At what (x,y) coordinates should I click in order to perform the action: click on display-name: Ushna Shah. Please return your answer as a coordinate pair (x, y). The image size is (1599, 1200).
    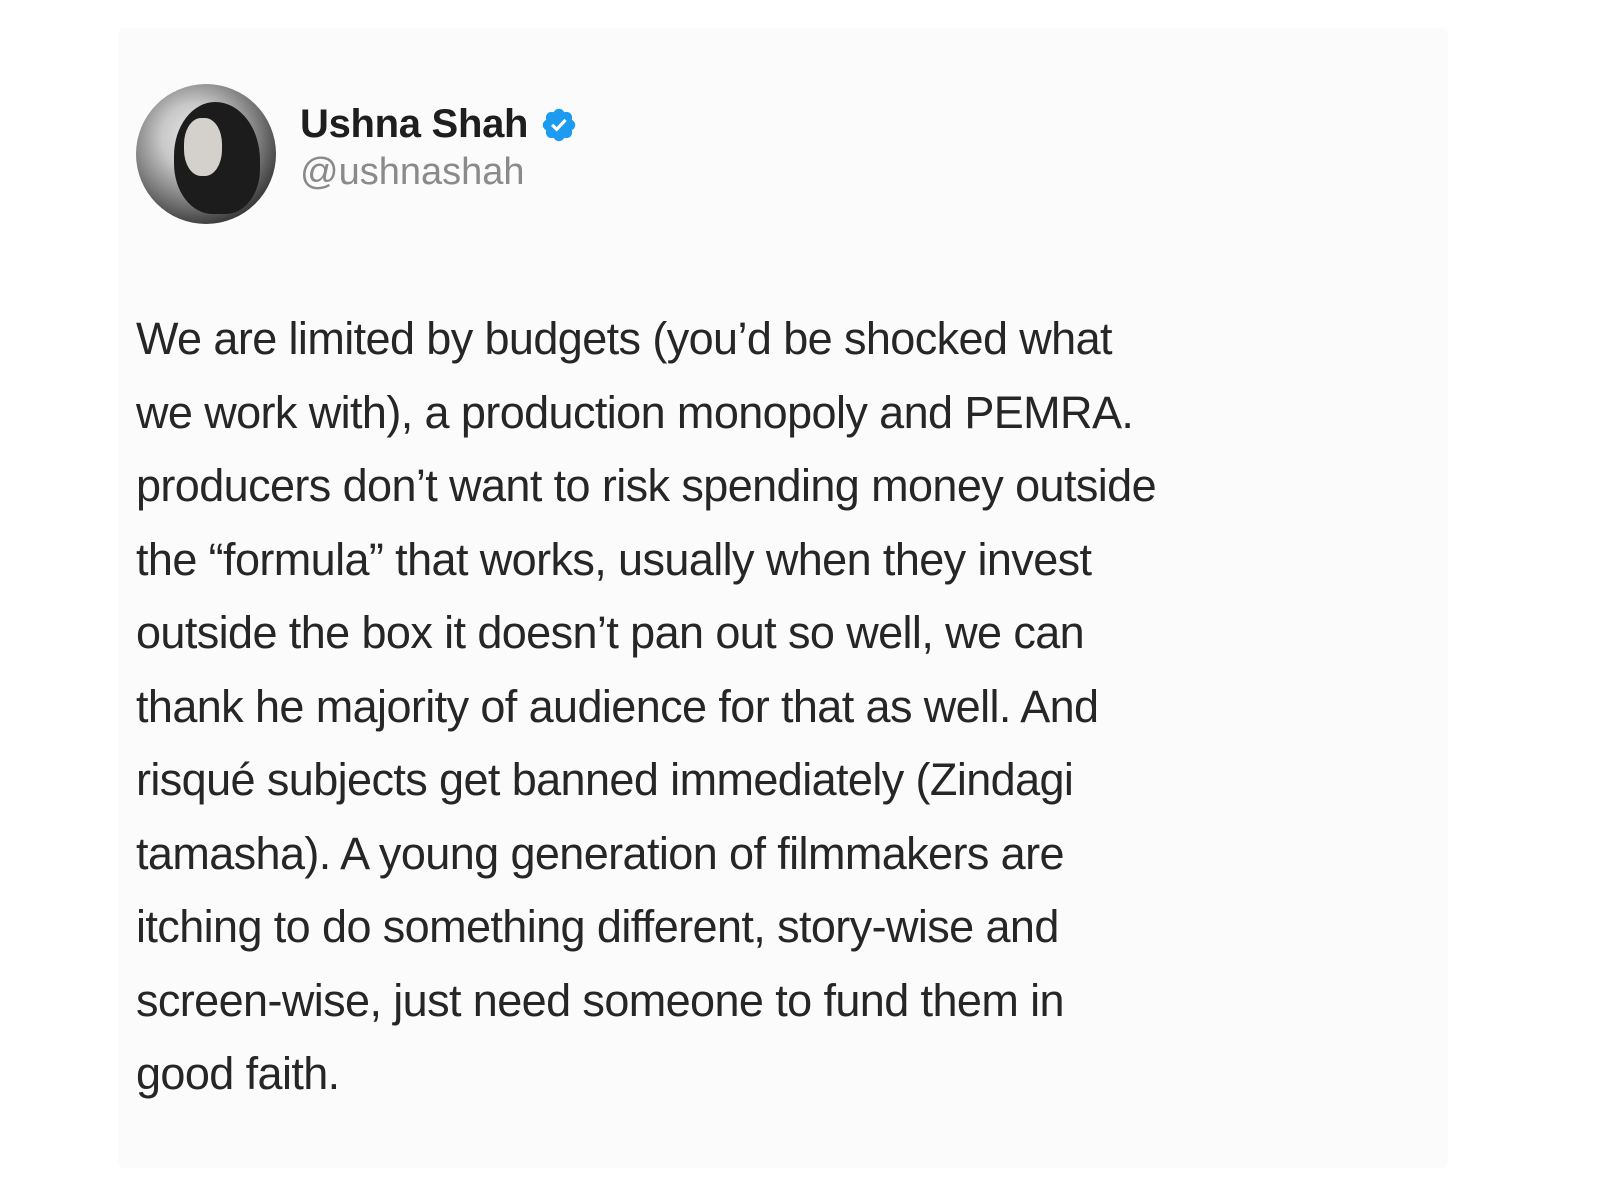
    Looking at the image, I should click on (414, 124).